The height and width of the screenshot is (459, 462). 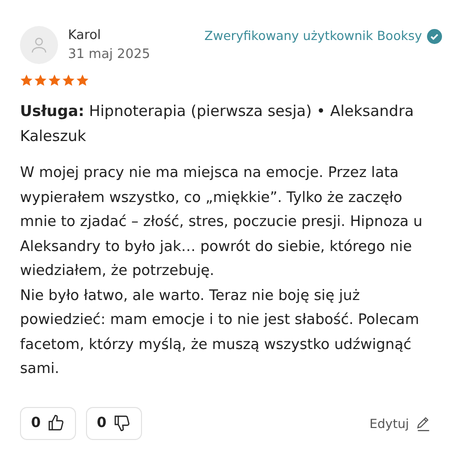 What do you see at coordinates (39, 45) in the screenshot?
I see `avatar-icon` at bounding box center [39, 45].